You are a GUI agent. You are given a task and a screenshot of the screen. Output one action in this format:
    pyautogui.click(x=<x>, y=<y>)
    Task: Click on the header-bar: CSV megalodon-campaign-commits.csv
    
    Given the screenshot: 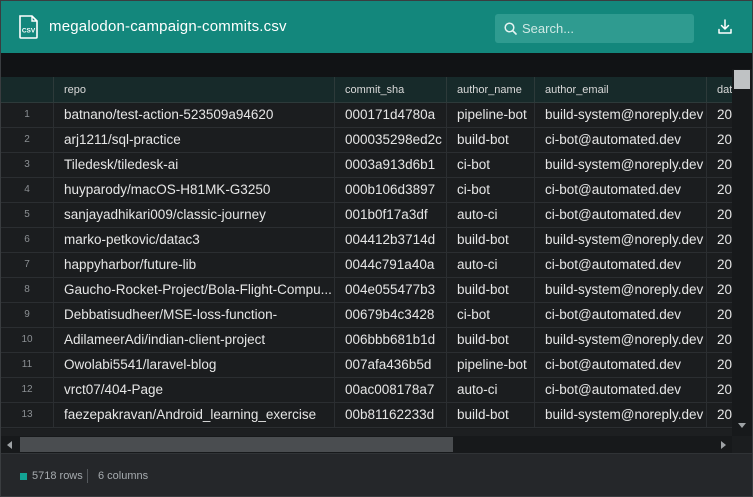 What is the action you would take?
    pyautogui.click(x=376, y=27)
    